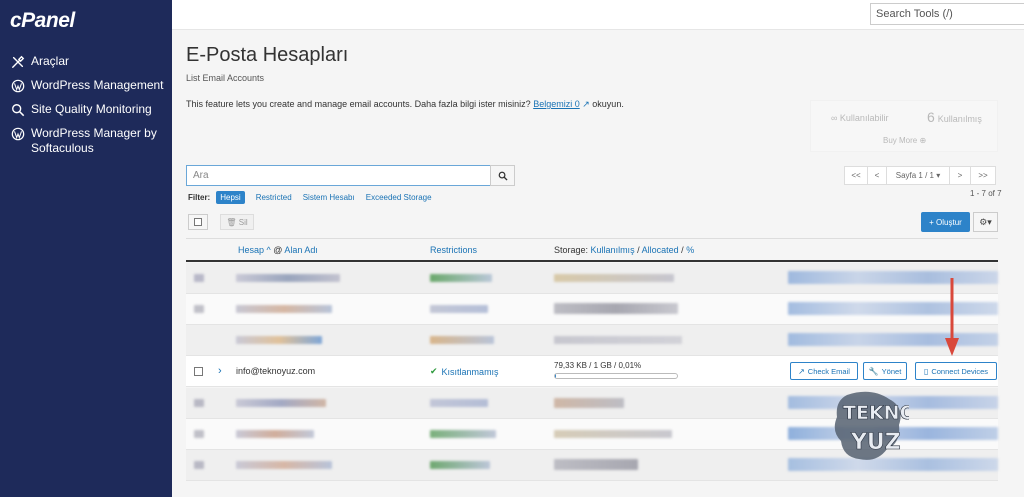 The height and width of the screenshot is (497, 1024). Describe the element at coordinates (556, 104) in the screenshot. I see `documentation-link: Belgemizi 0` at that location.